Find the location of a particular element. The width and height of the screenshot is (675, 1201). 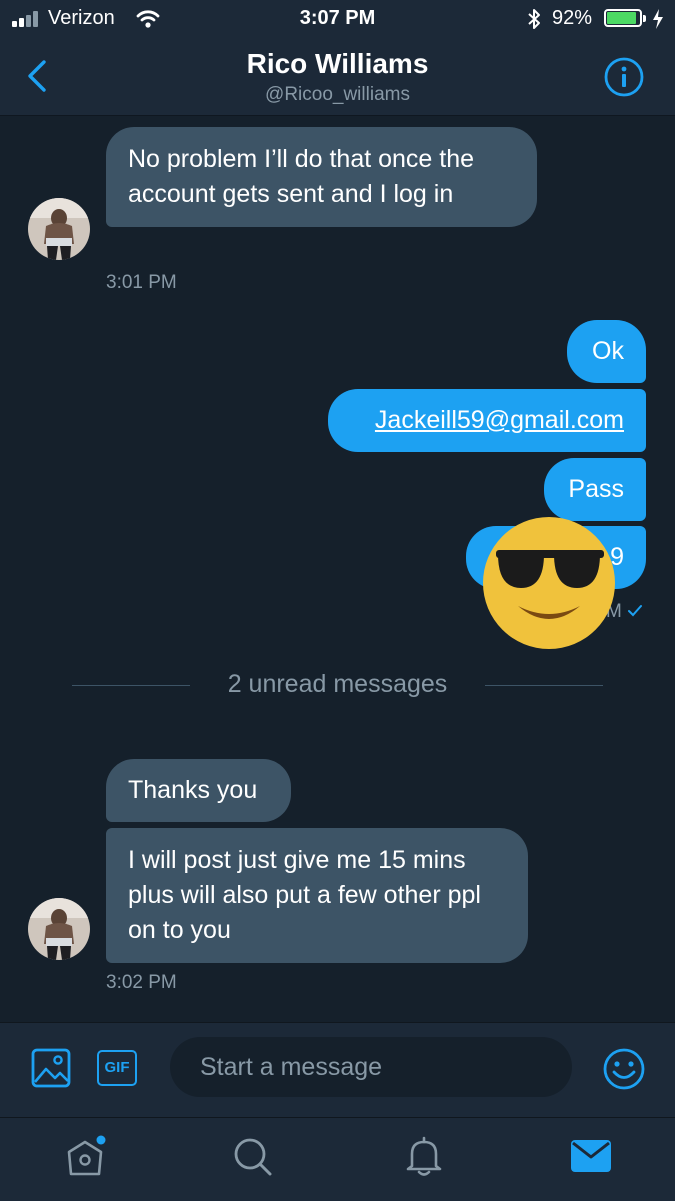

image-icon is located at coordinates (51, 1068).